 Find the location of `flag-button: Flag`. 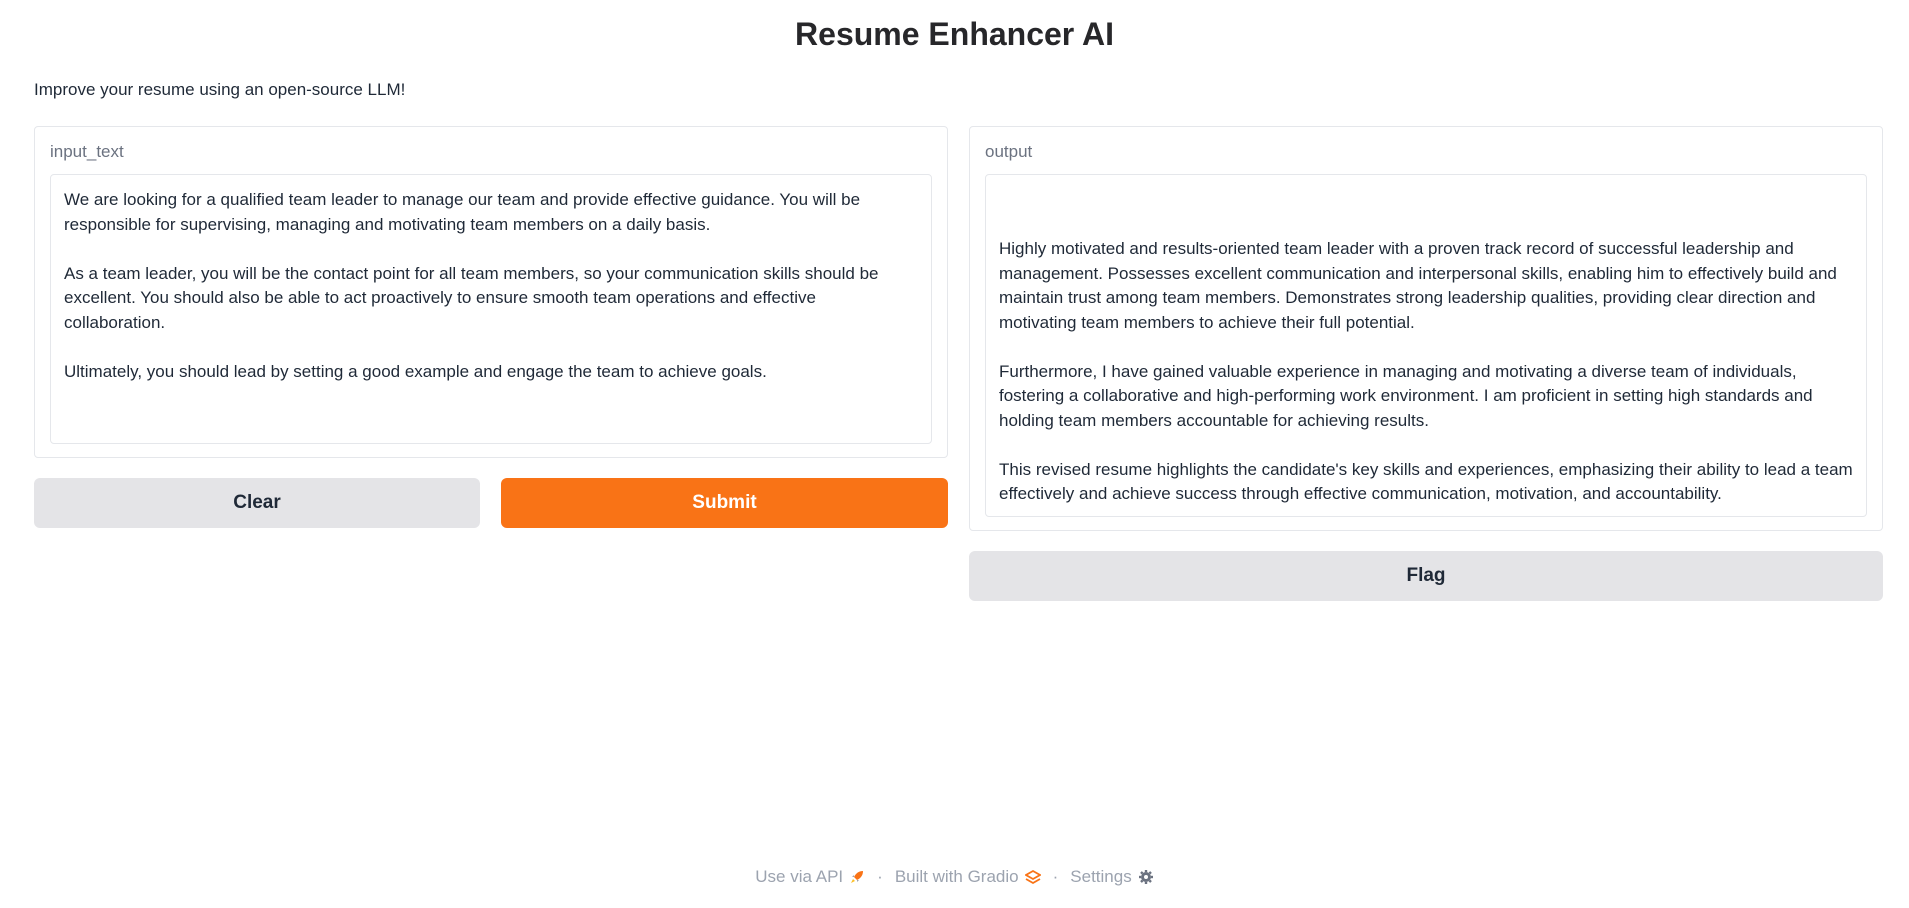

flag-button: Flag is located at coordinates (1426, 576).